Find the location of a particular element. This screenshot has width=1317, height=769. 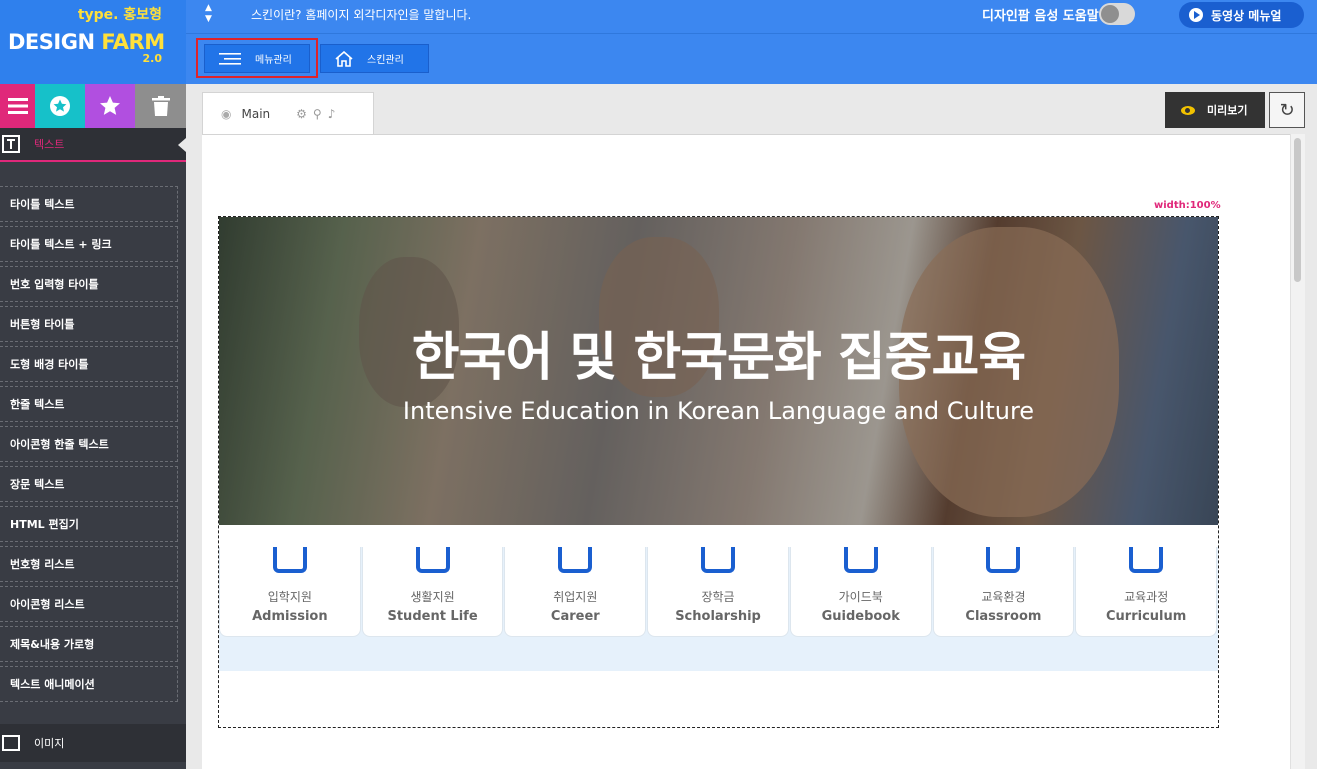

list-item: 아이콘형 한줄 텍스트 is located at coordinates (89, 444).